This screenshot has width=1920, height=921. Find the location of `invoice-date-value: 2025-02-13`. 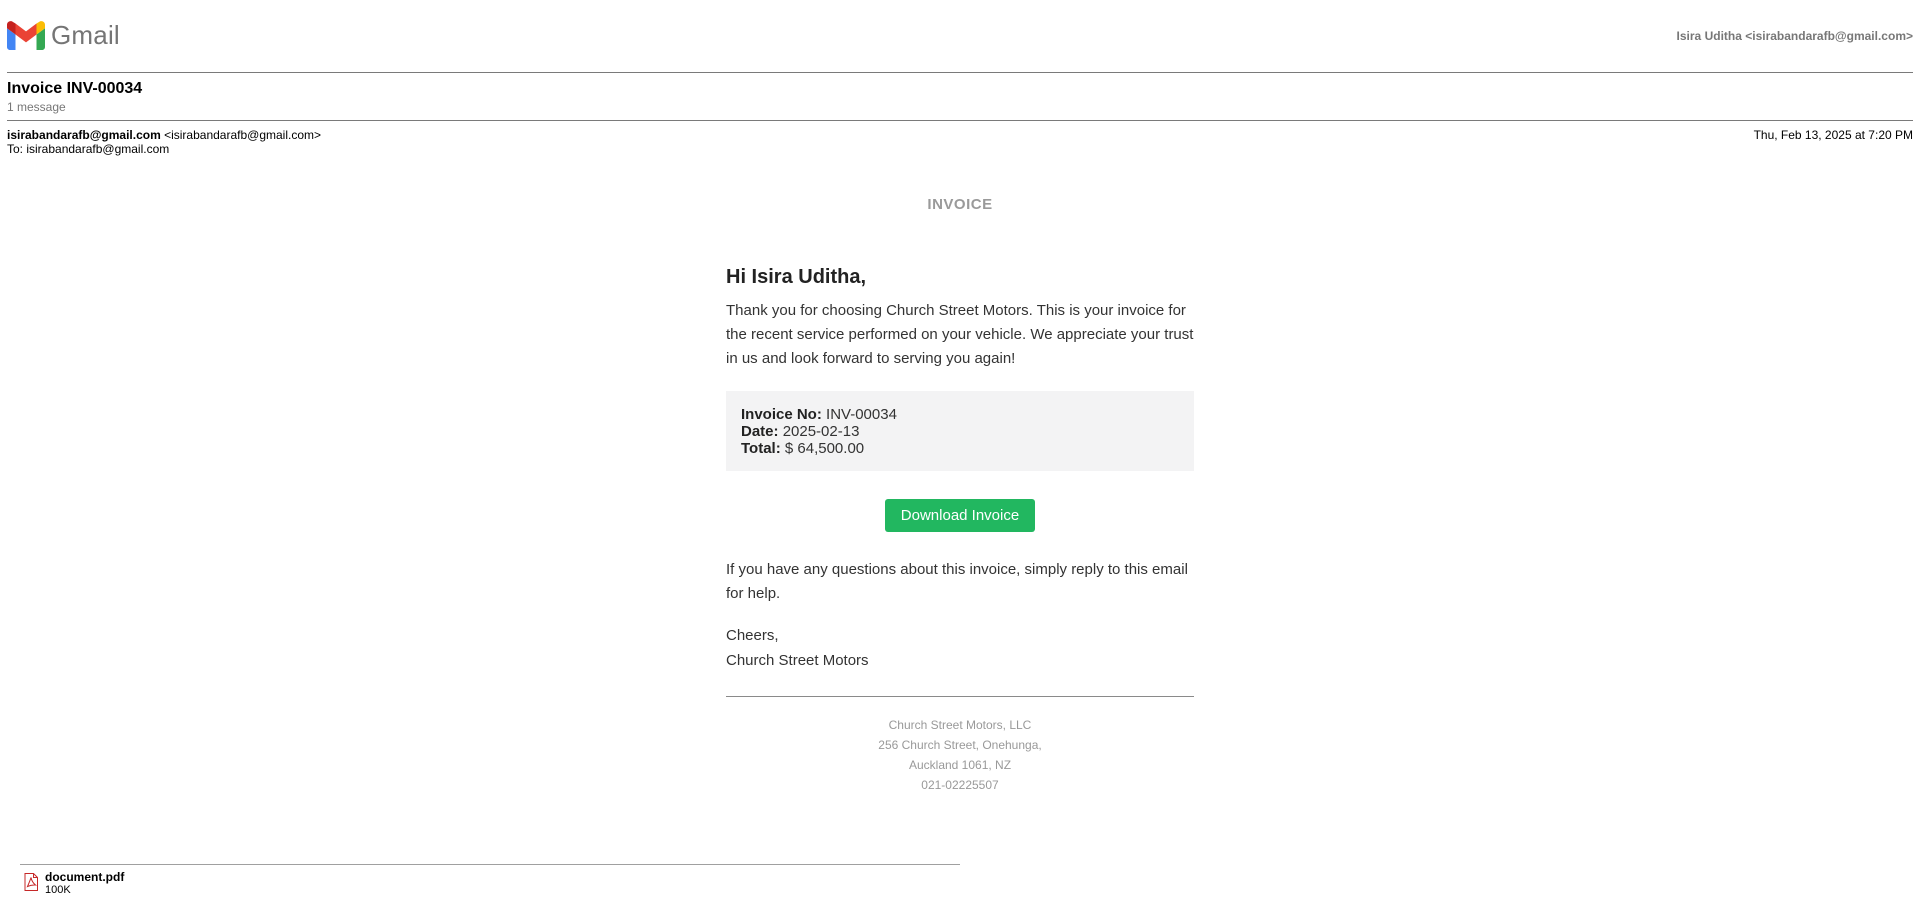

invoice-date-value: 2025-02-13 is located at coordinates (821, 431).